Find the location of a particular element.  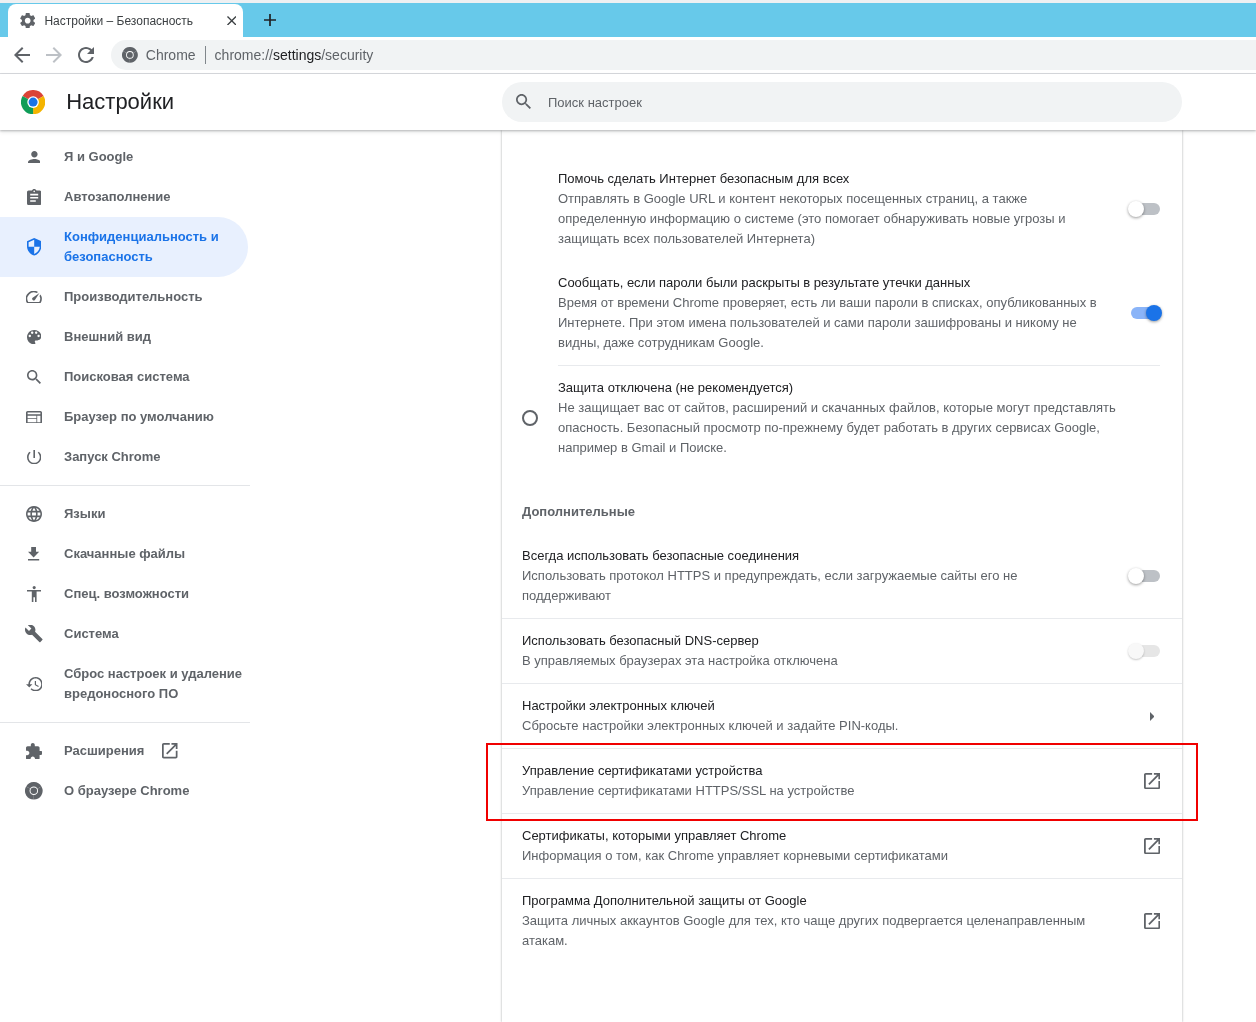

close-icon is located at coordinates (231, 20).